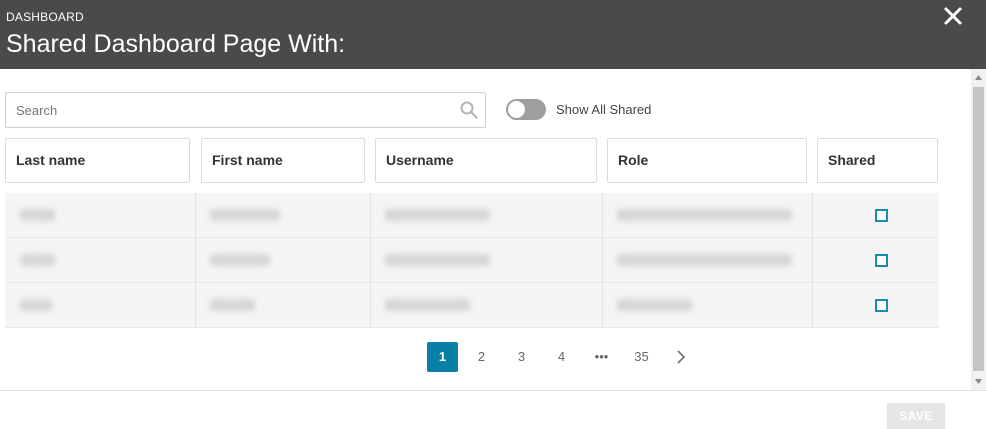 This screenshot has height=429, width=986. Describe the element at coordinates (516, 109) in the screenshot. I see `toggle-knob` at that location.